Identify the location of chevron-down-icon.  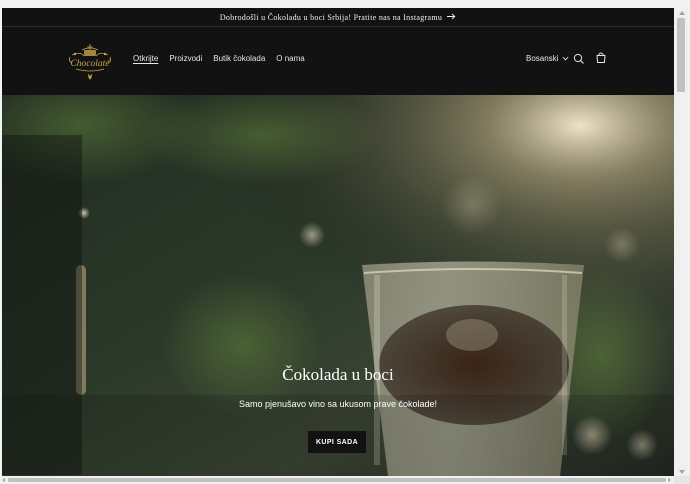
(565, 58).